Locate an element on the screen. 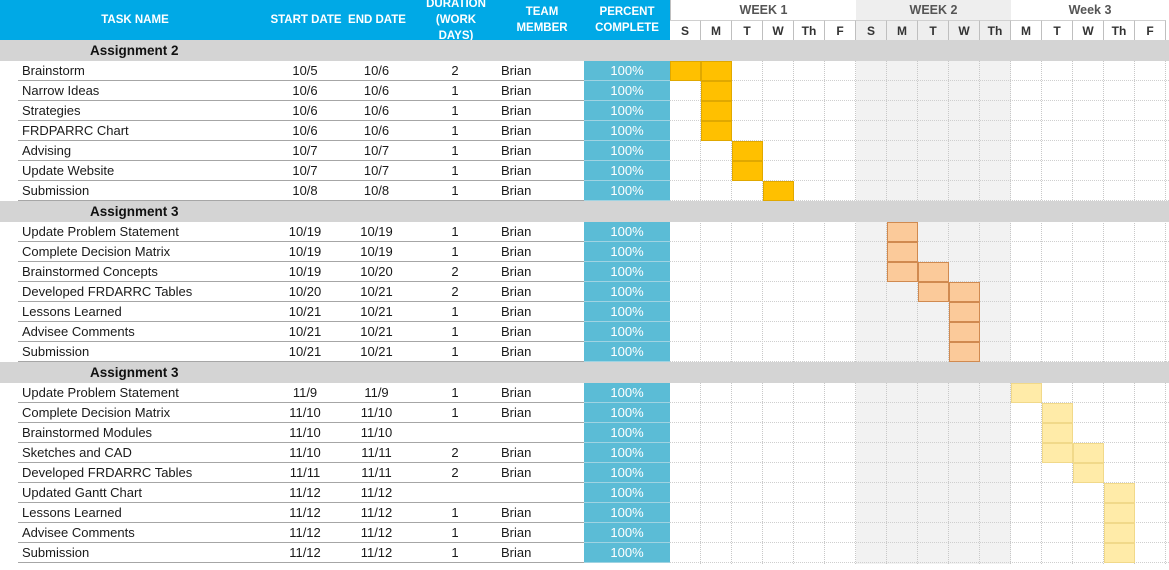 This screenshot has width=1169, height=570. duration-cell is located at coordinates (455, 493).